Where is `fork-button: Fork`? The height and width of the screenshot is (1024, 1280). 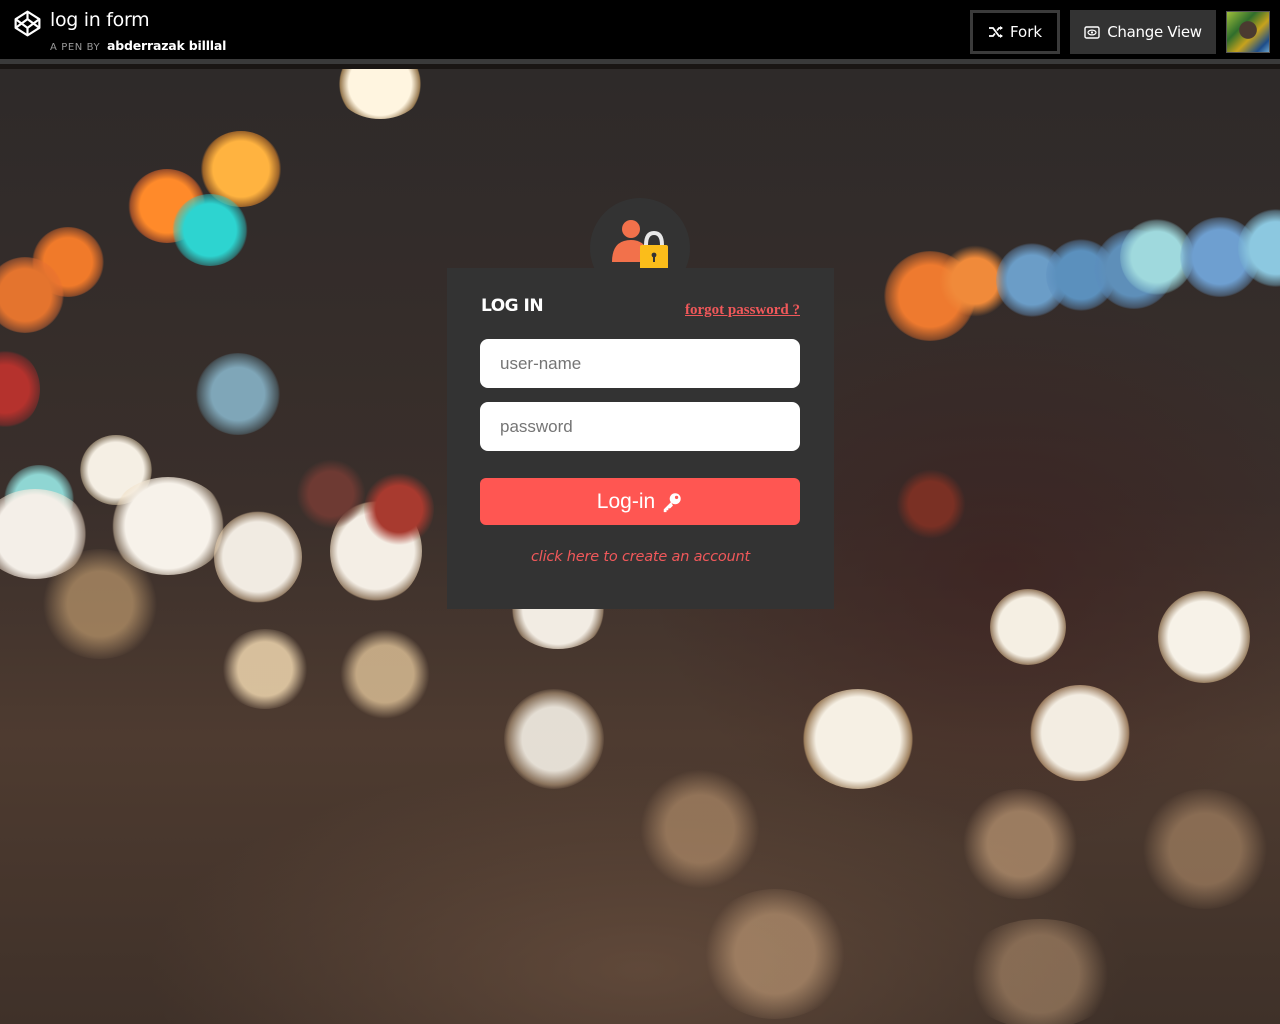 fork-button: Fork is located at coordinates (1015, 32).